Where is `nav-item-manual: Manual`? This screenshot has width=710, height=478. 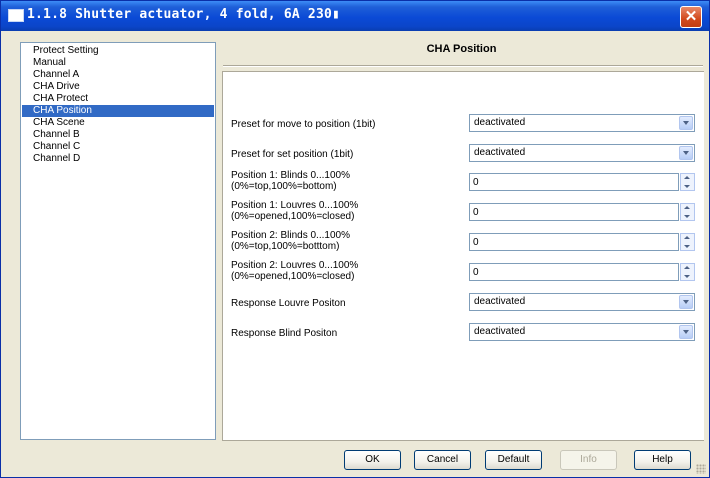
nav-item-manual: Manual is located at coordinates (118, 63).